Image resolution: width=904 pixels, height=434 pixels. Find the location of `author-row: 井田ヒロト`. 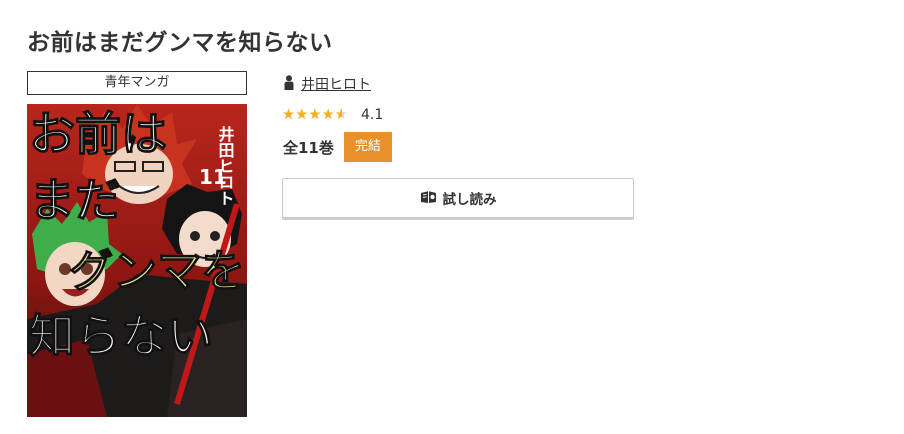

author-row: 井田ヒロト is located at coordinates (327, 84).